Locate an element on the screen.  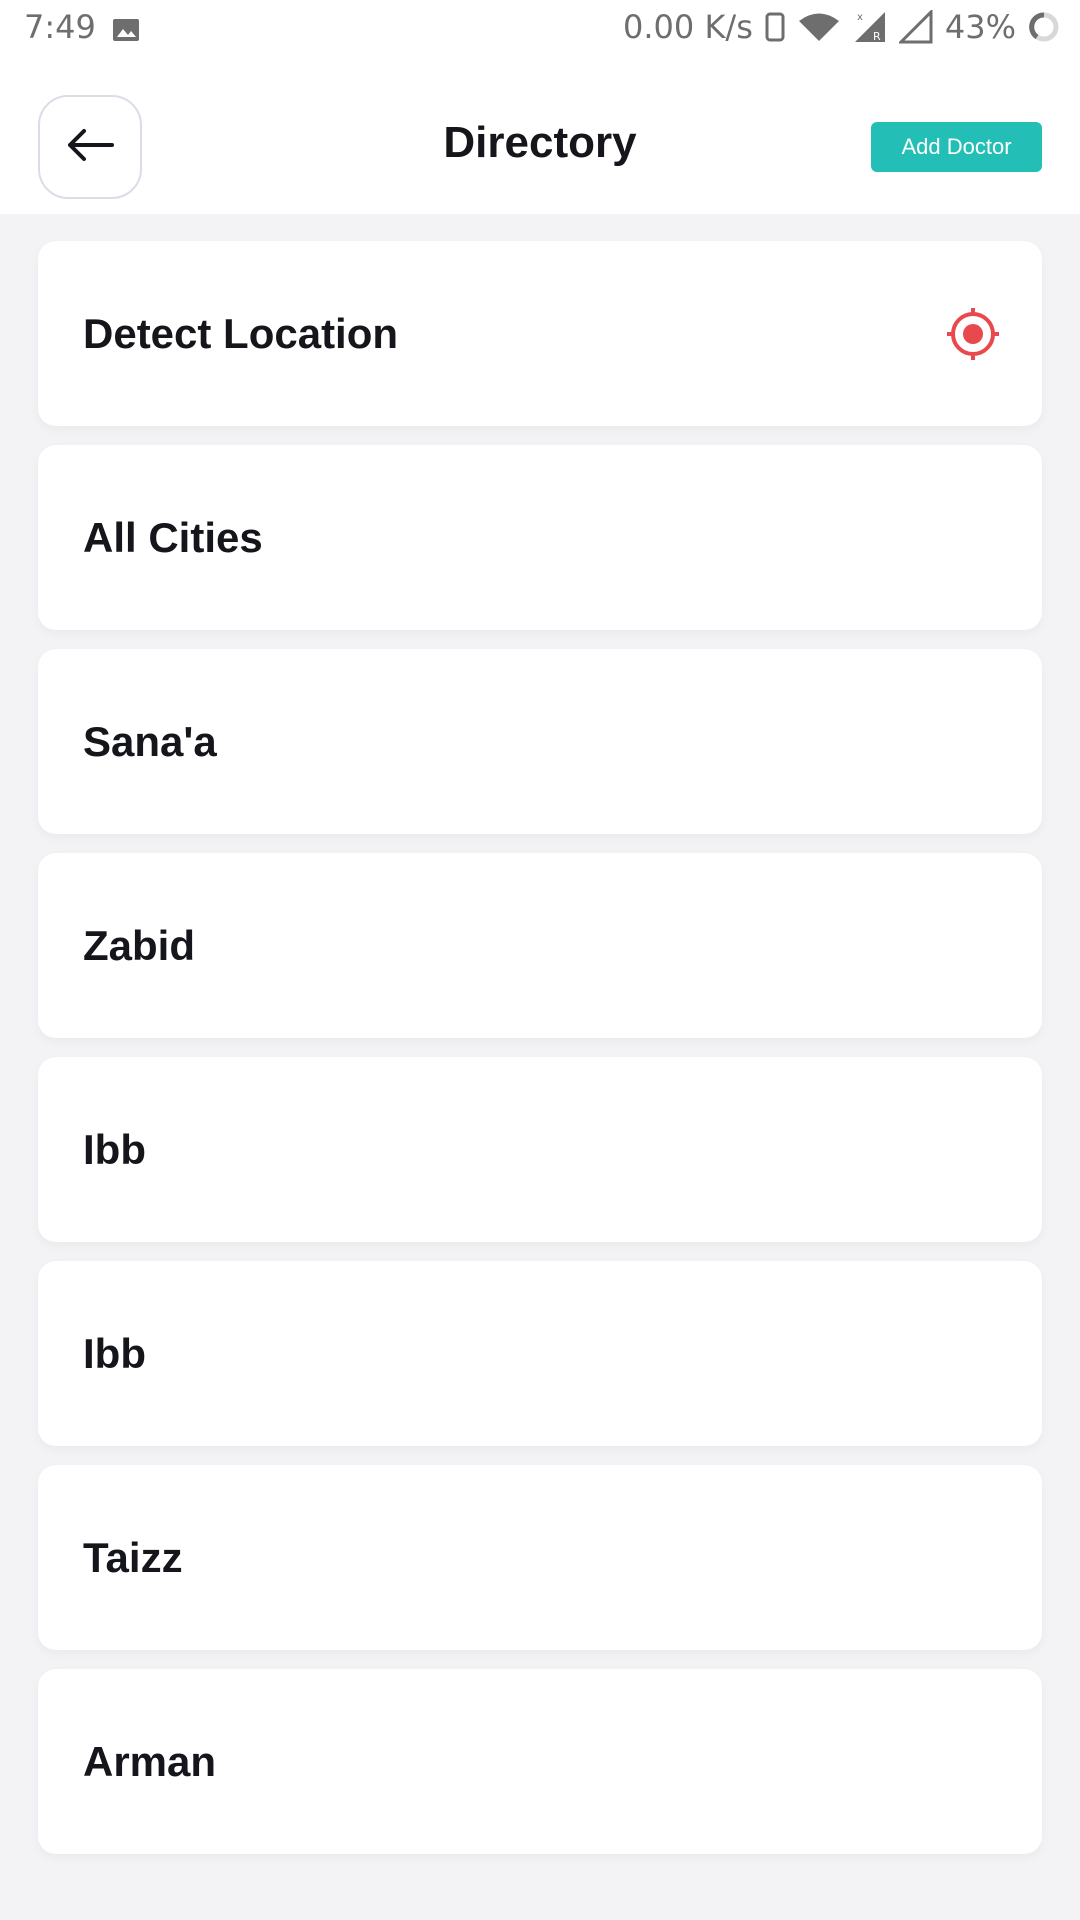
battery-ring-icon is located at coordinates (1044, 27).